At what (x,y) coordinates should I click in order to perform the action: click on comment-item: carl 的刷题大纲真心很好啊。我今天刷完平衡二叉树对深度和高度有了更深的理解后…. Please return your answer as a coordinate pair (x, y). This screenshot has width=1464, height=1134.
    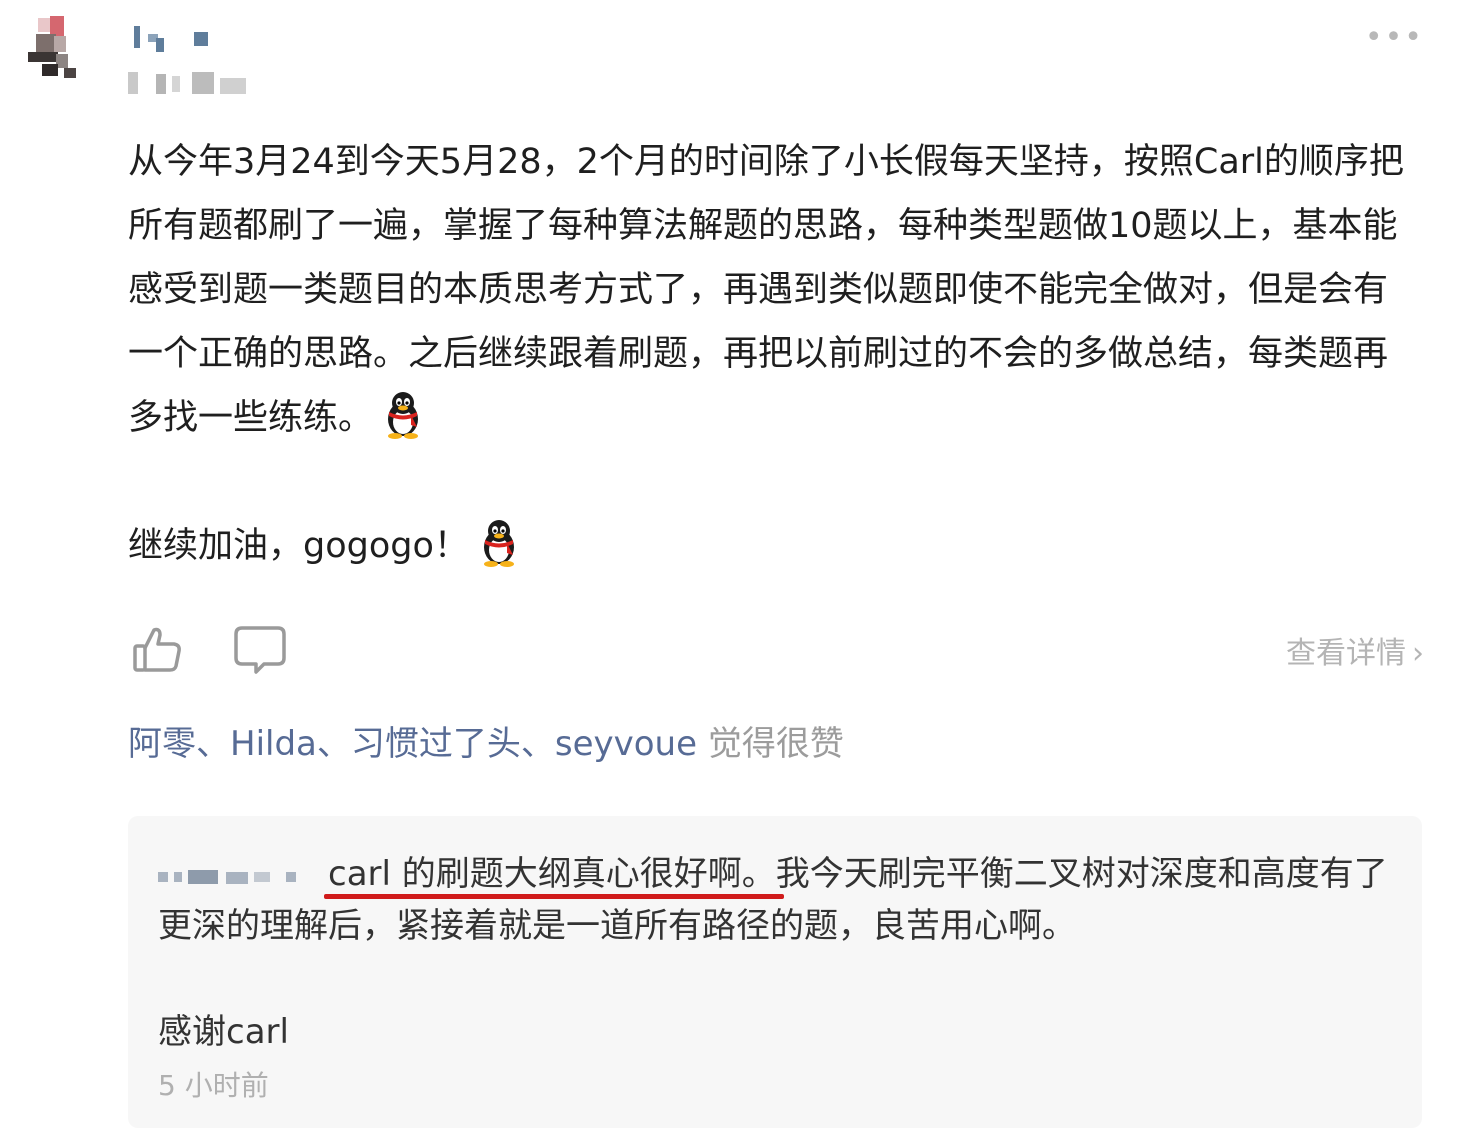
    Looking at the image, I should click on (778, 900).